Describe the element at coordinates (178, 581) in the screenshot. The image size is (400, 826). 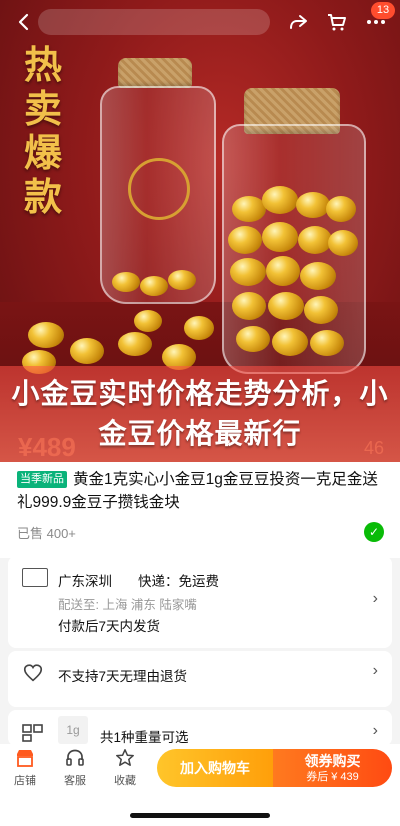
I see `express-fee: 快递：免运费` at that location.